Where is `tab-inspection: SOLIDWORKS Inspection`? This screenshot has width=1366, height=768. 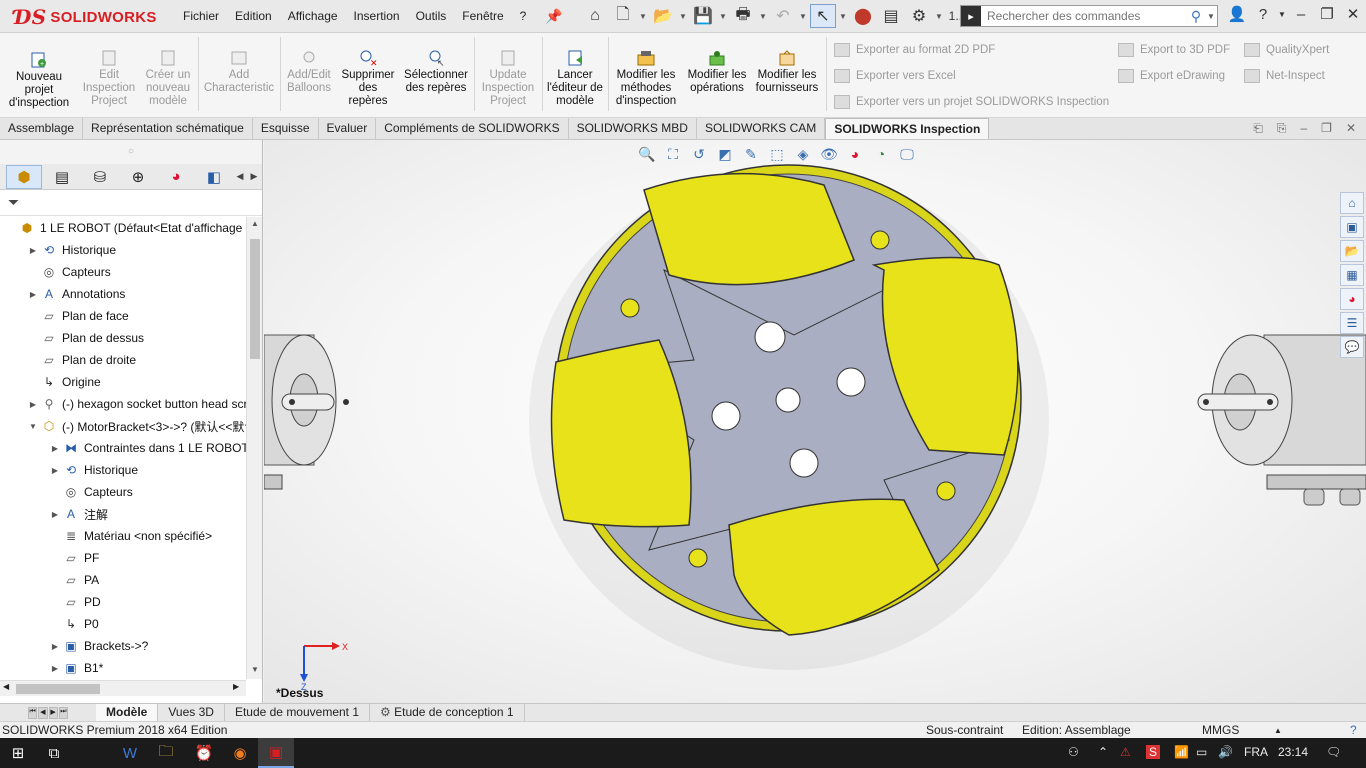
tab-inspection: SOLIDWORKS Inspection is located at coordinates (907, 128).